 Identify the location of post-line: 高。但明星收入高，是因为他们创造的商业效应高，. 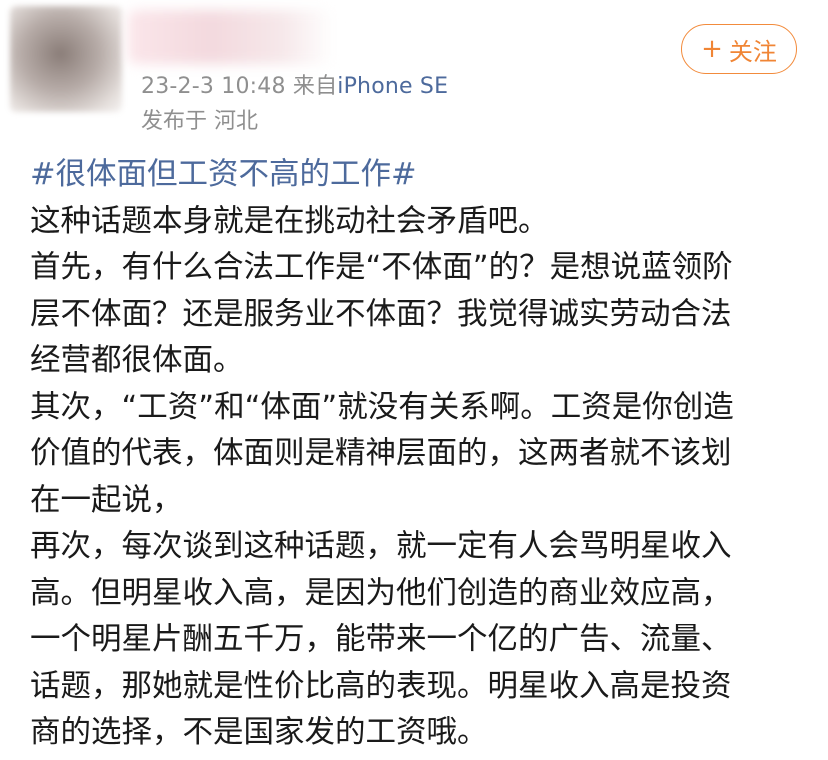
(381, 593).